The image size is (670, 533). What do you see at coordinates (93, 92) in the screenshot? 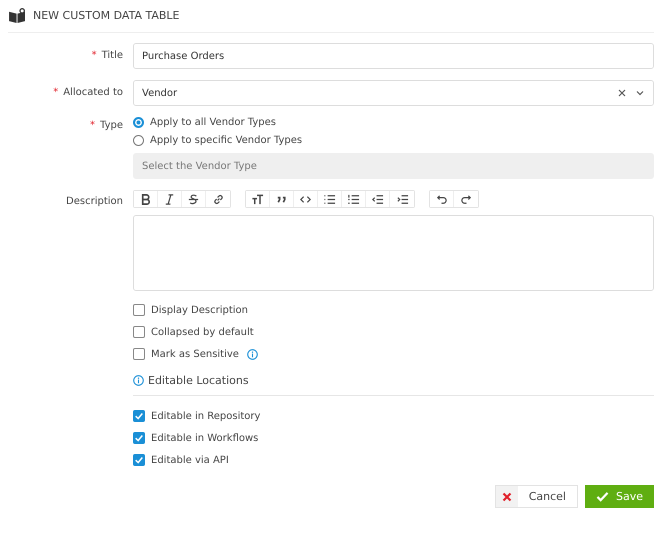
I see `field-label: Allocated to` at bounding box center [93, 92].